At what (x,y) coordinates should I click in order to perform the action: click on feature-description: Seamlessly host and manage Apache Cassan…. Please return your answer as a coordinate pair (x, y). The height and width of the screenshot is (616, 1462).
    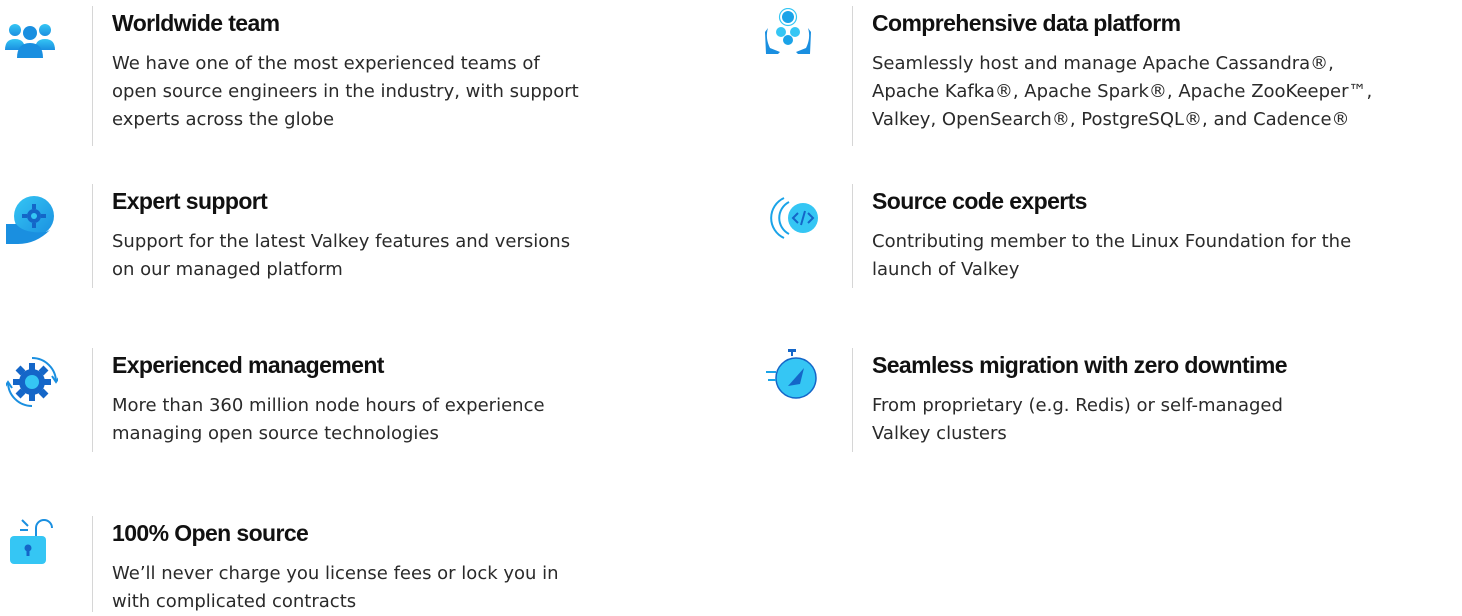
    Looking at the image, I should click on (1122, 91).